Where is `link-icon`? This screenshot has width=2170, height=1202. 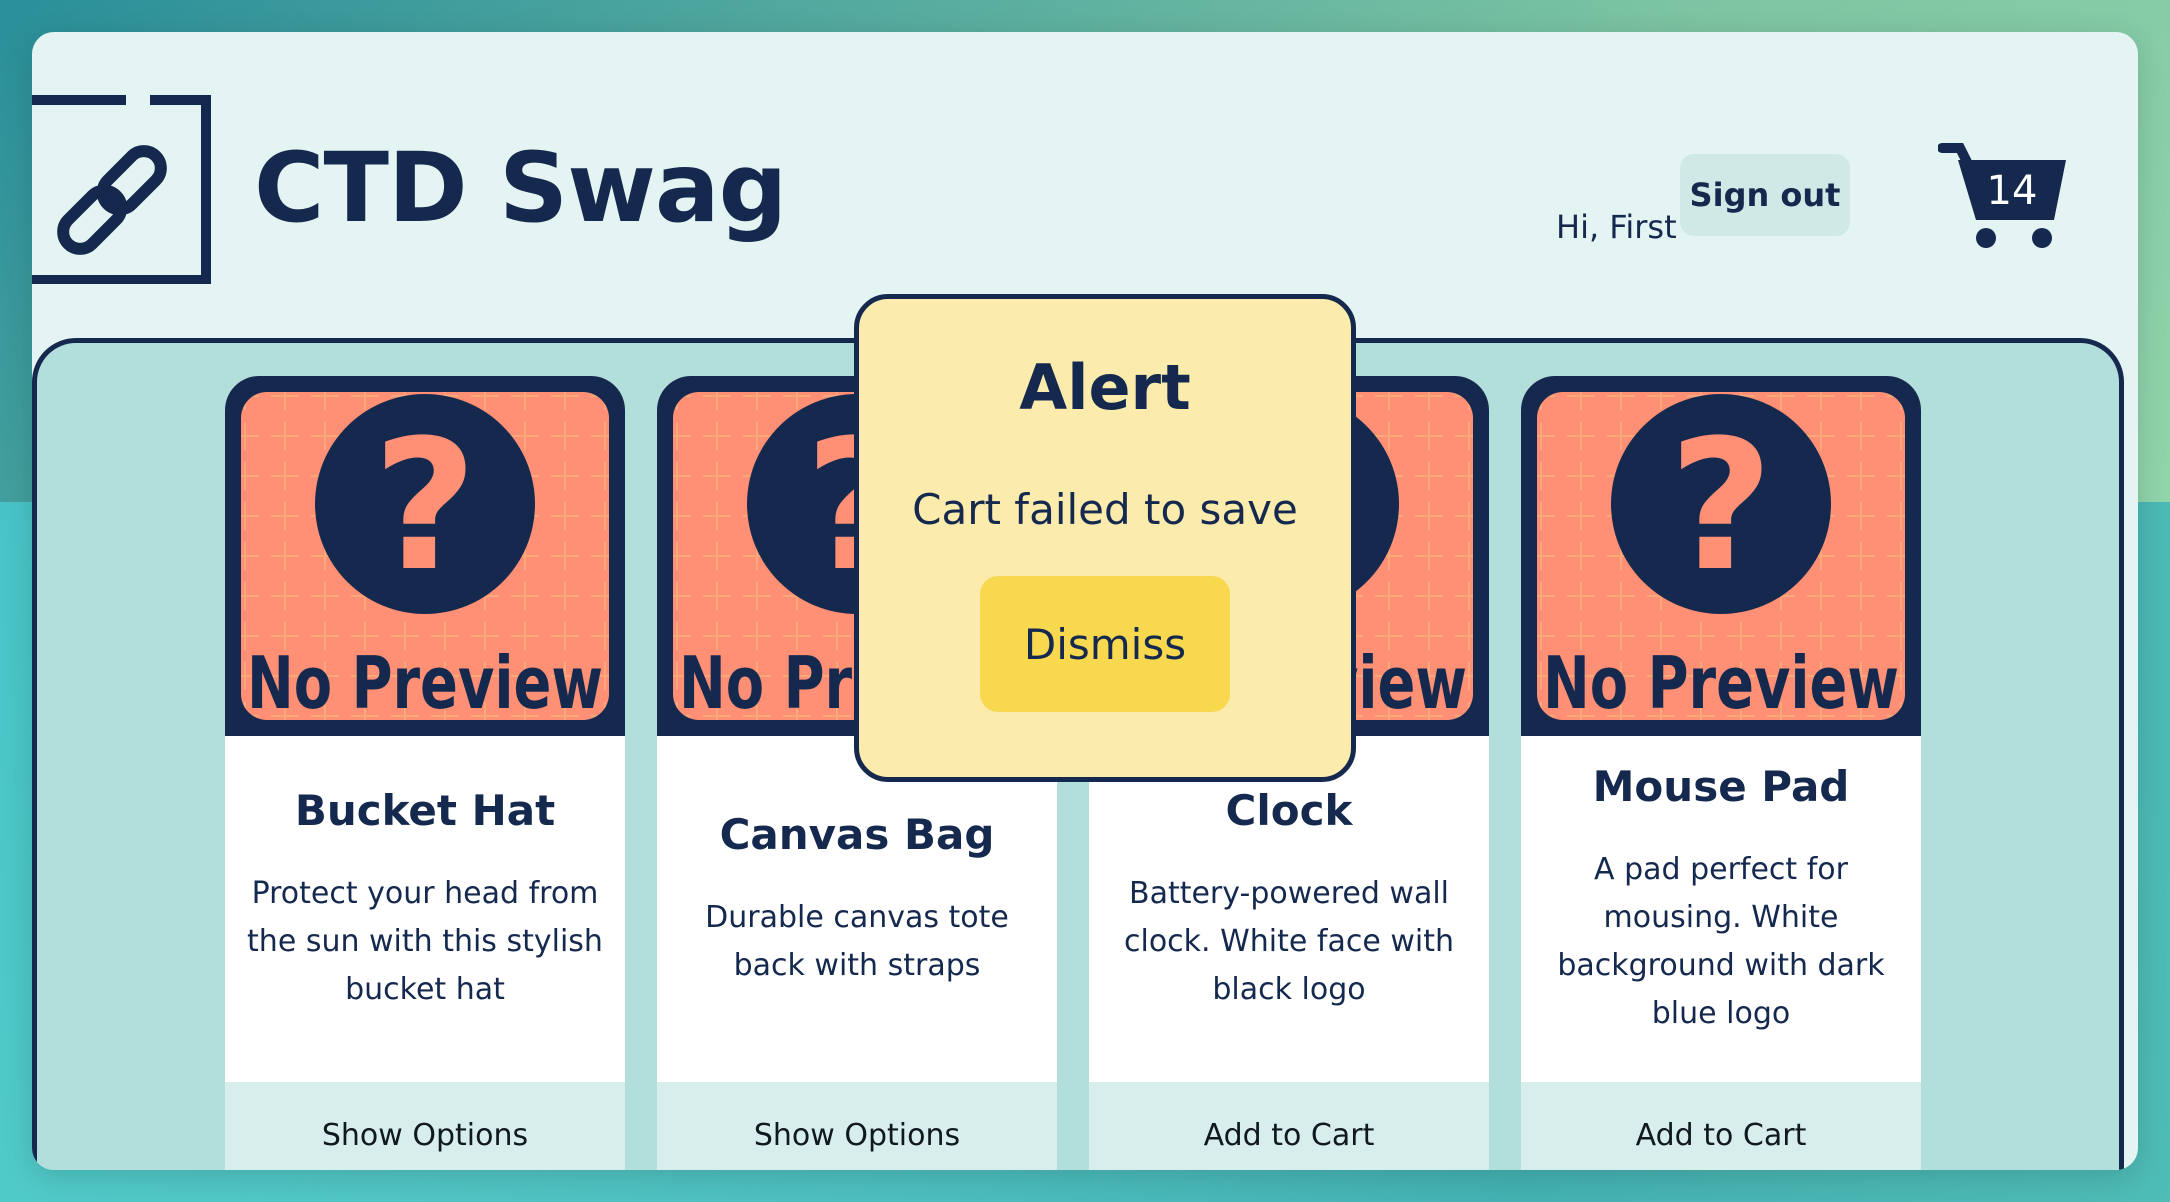 link-icon is located at coordinates (121, 190).